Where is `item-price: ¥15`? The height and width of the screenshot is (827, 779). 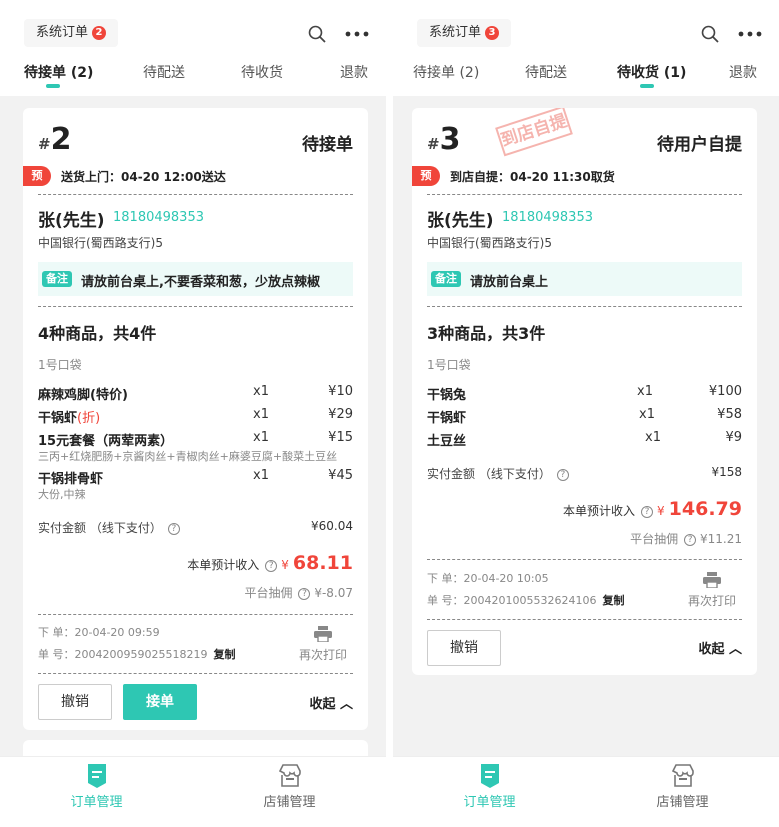
item-price: ¥15 is located at coordinates (340, 437).